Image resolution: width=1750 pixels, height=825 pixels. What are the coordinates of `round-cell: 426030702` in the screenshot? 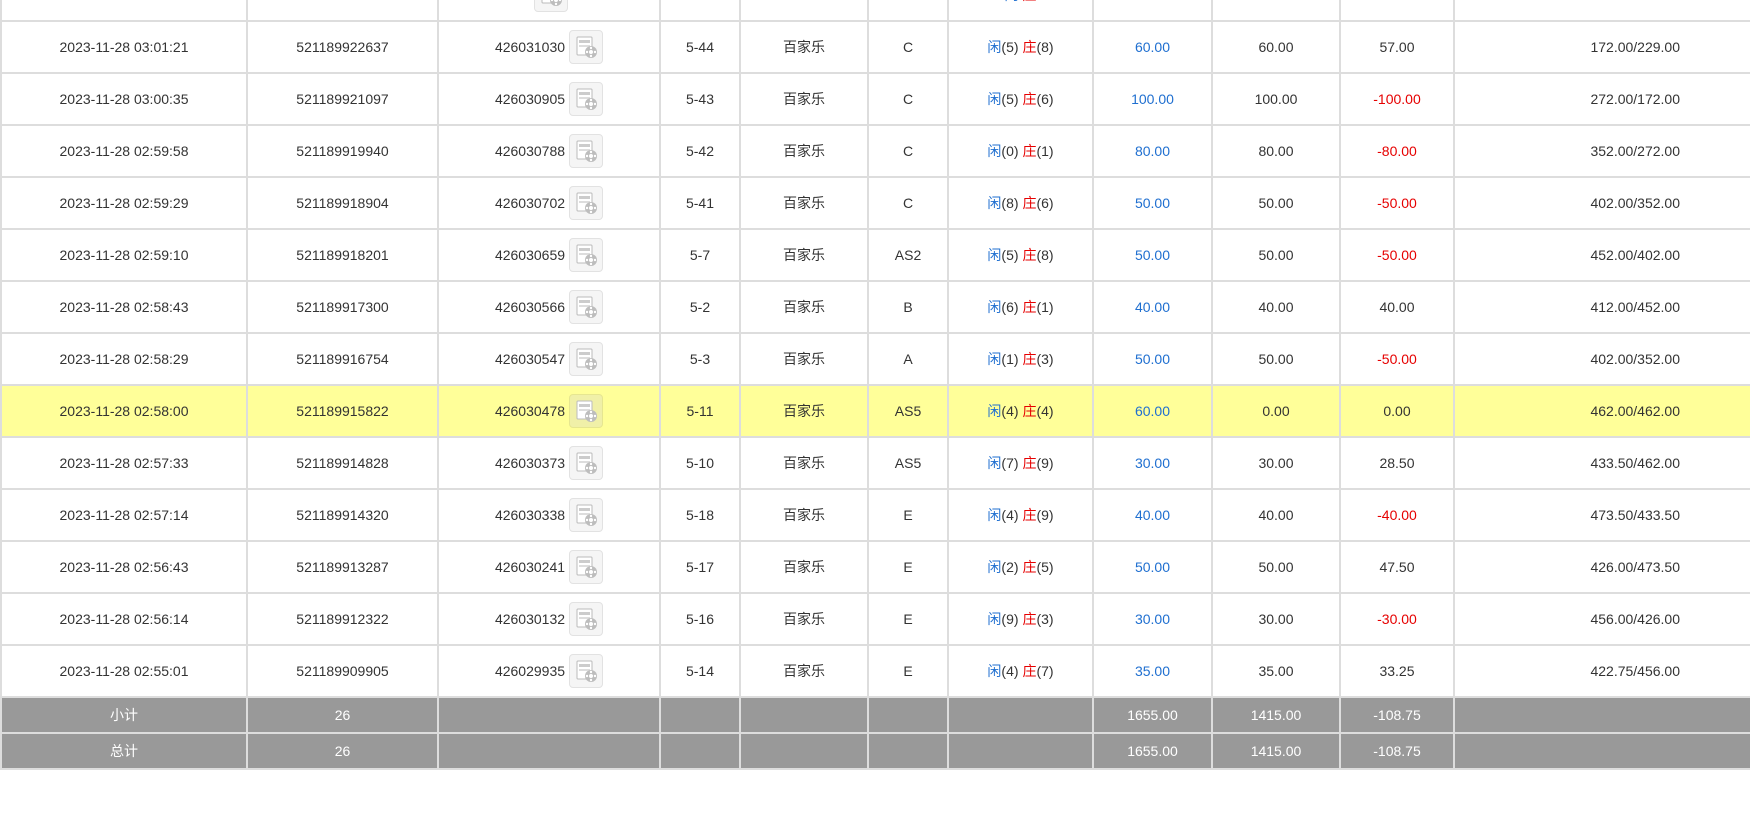 It's located at (549, 203).